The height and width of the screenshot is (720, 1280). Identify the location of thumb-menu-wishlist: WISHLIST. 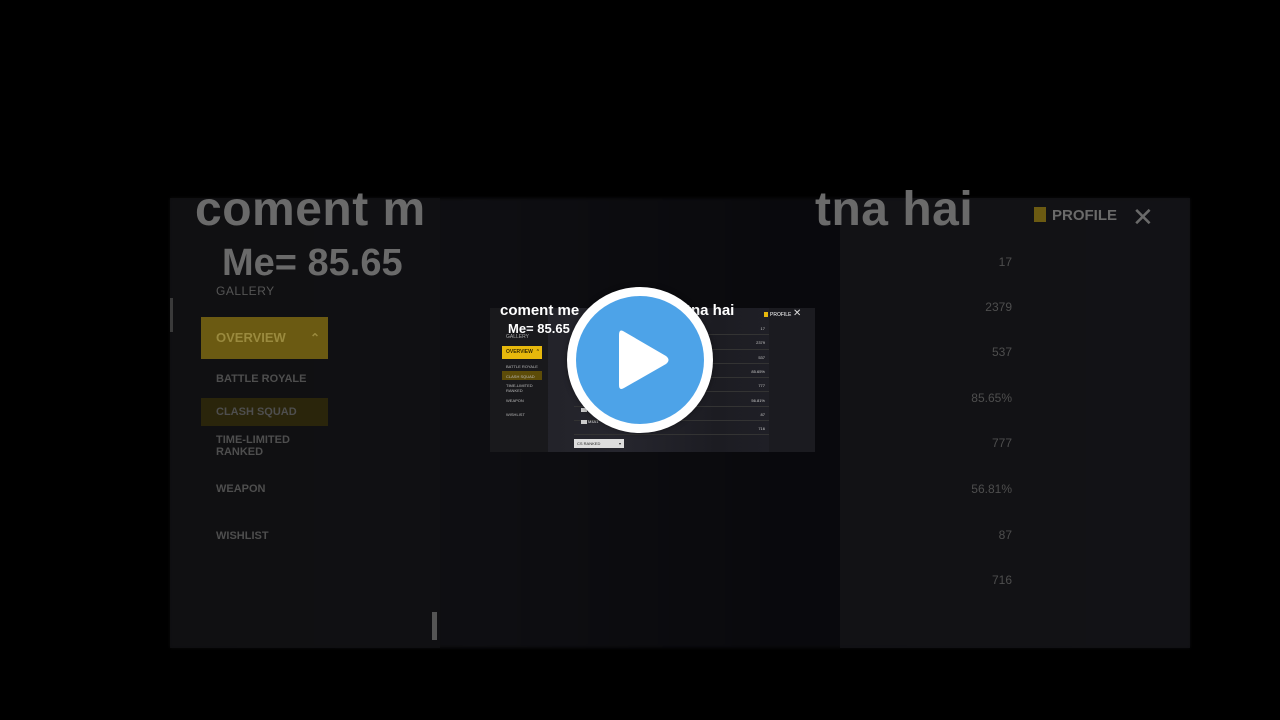
(515, 414).